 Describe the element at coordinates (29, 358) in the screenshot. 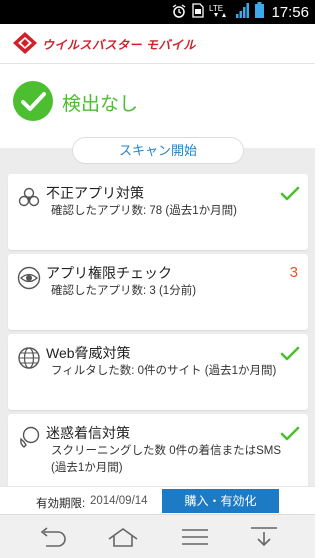

I see `globe-icon` at that location.